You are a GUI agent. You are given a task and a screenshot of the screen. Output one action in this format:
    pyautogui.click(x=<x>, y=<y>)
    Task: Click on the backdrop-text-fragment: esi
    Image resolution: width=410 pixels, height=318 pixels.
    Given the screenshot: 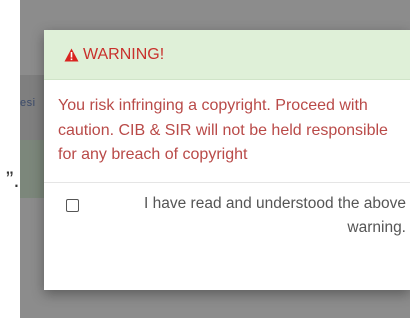 What is the action you would take?
    pyautogui.click(x=28, y=103)
    